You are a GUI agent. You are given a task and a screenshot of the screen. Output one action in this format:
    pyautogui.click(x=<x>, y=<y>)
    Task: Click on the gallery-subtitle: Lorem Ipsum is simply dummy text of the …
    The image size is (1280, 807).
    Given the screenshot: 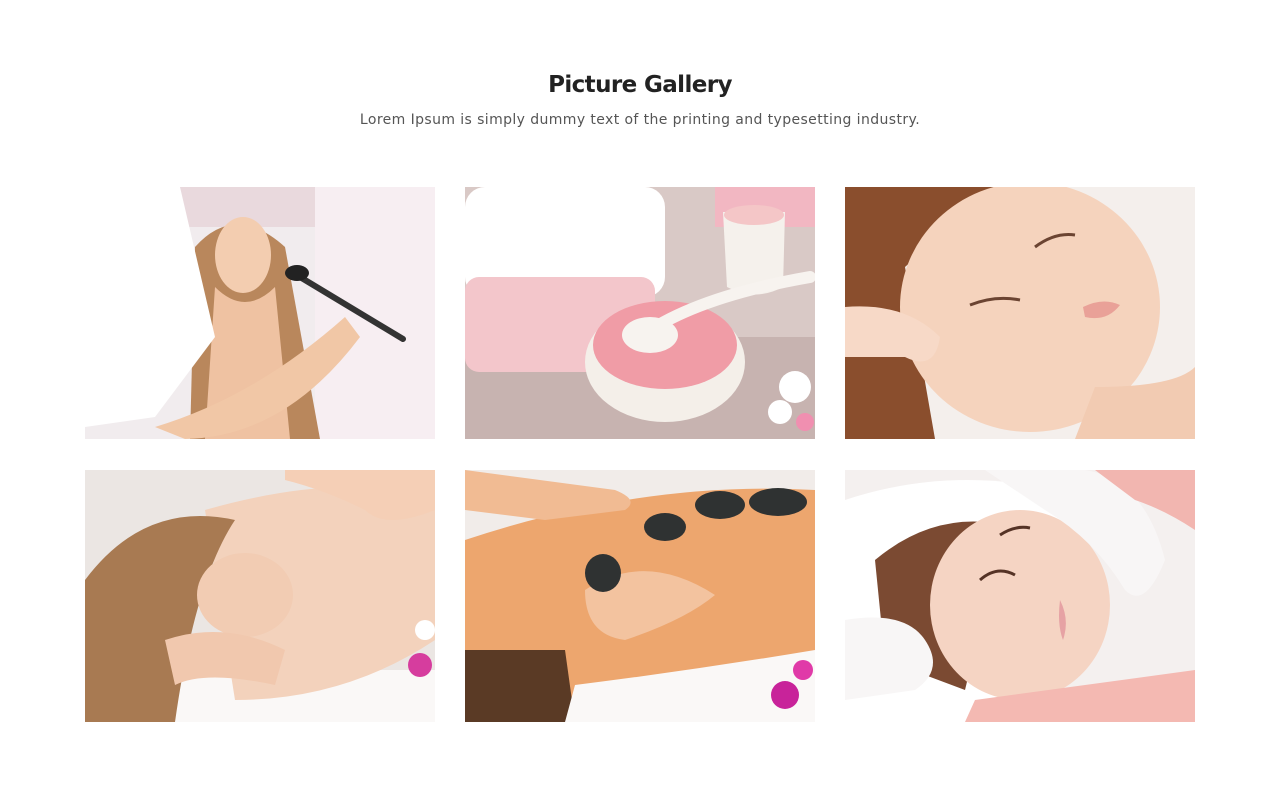 What is the action you would take?
    pyautogui.click(x=640, y=120)
    